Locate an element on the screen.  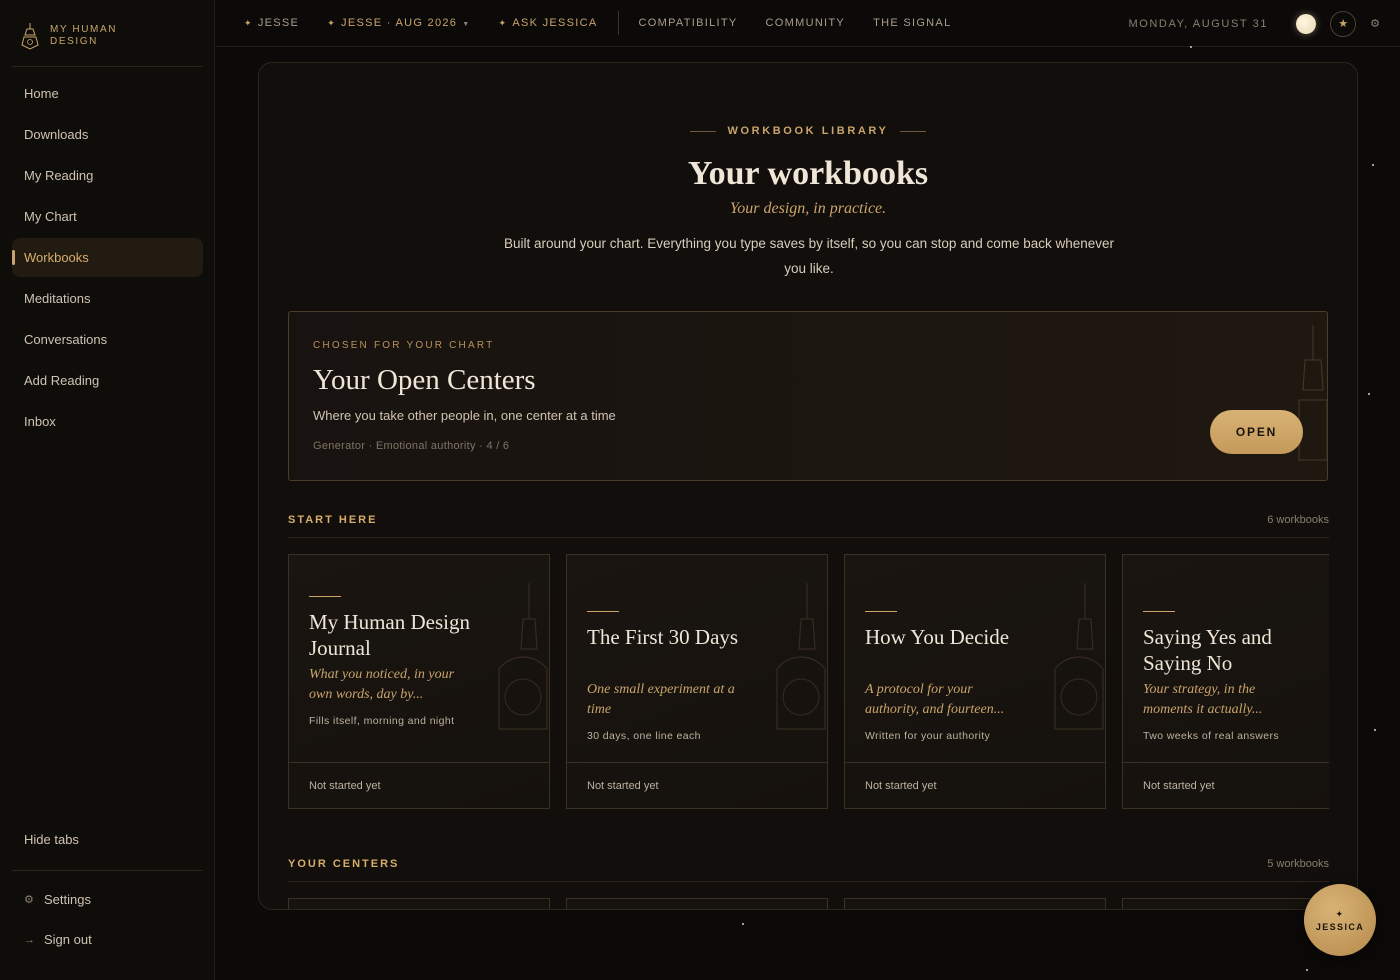
current-date: MONDAY, AUGUST 31 is located at coordinates (1198, 23).